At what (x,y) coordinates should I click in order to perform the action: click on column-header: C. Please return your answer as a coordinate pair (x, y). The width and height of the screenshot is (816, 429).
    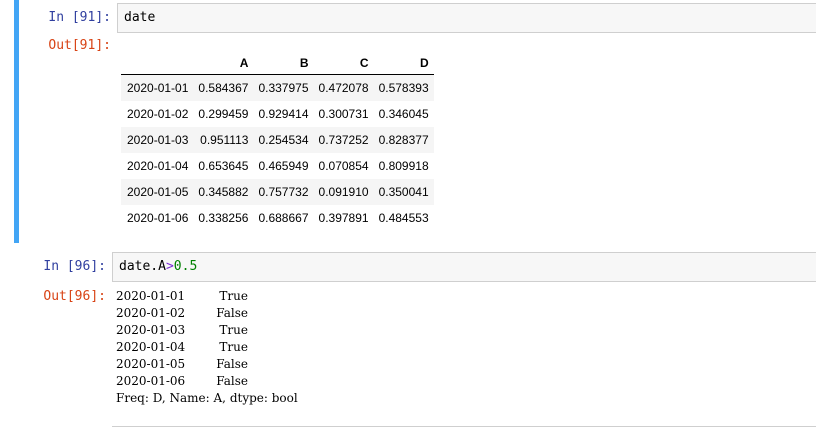
    Looking at the image, I should click on (364, 63).